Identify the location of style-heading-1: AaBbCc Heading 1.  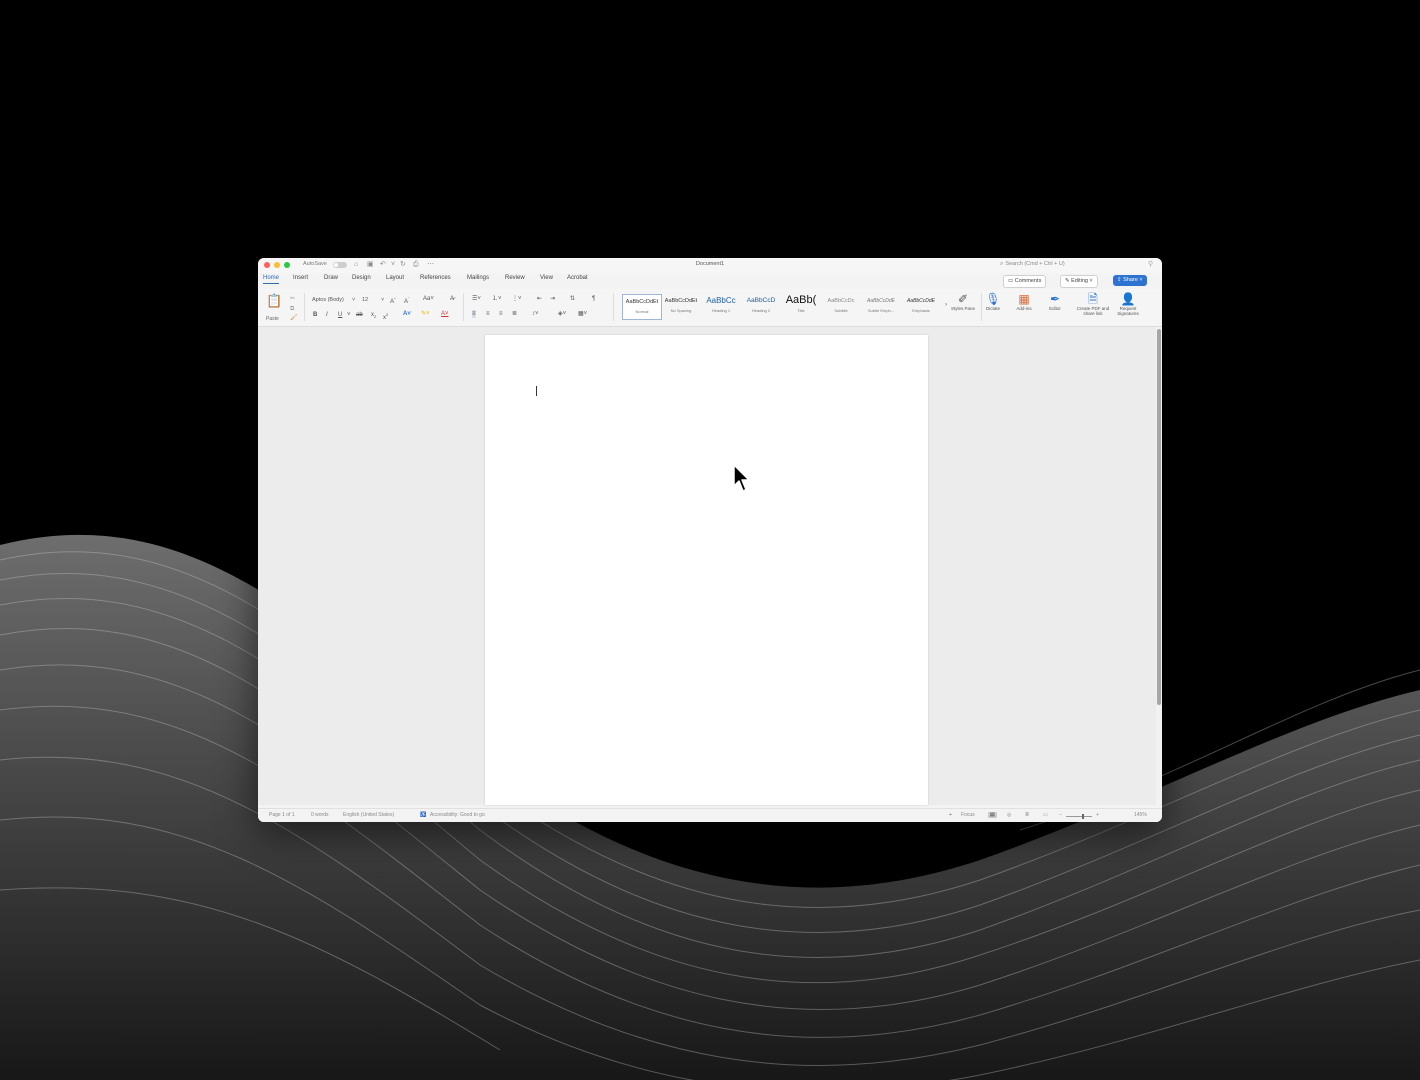
(721, 306).